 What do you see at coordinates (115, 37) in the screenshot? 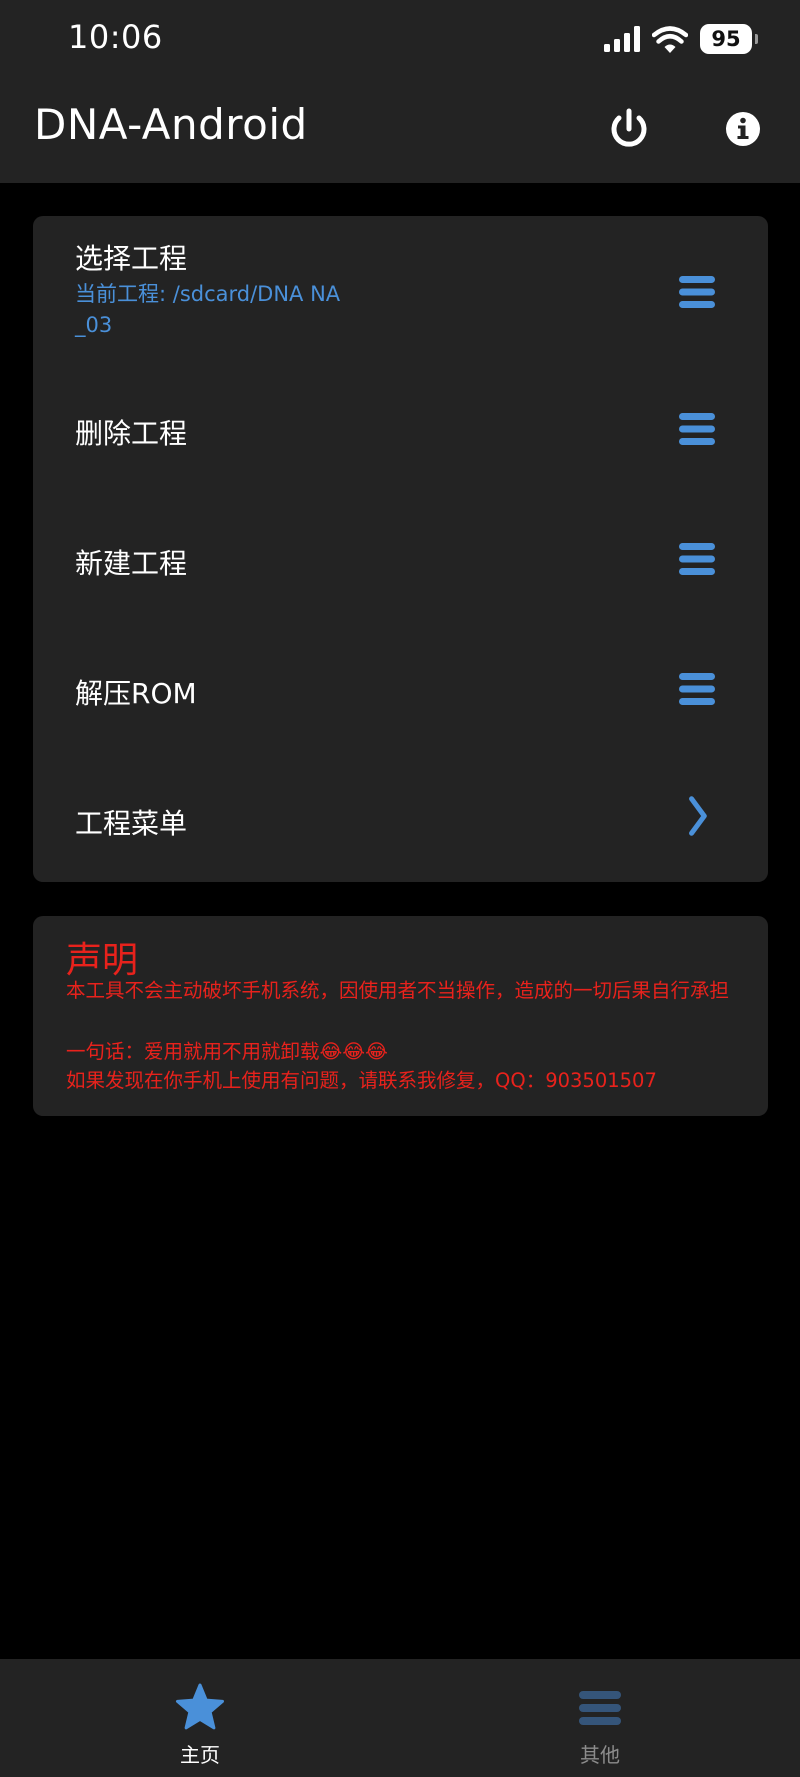
I see `status-time: 10:06` at bounding box center [115, 37].